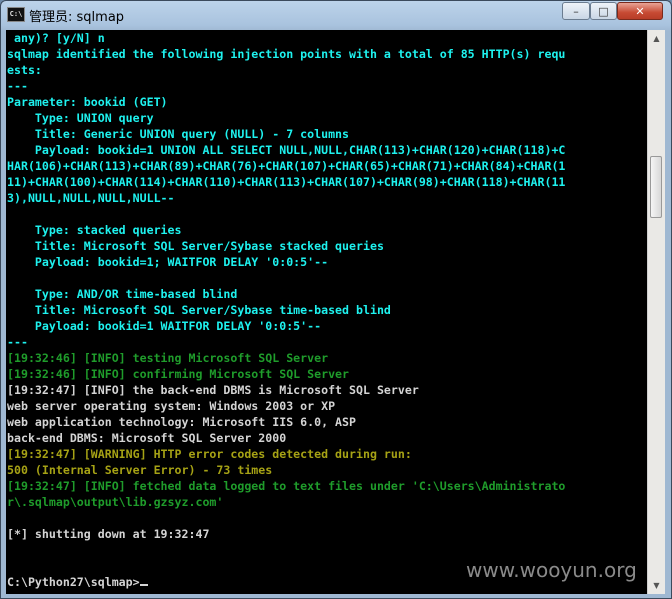 The image size is (672, 599). I want to click on maximize-button: □, so click(603, 11).